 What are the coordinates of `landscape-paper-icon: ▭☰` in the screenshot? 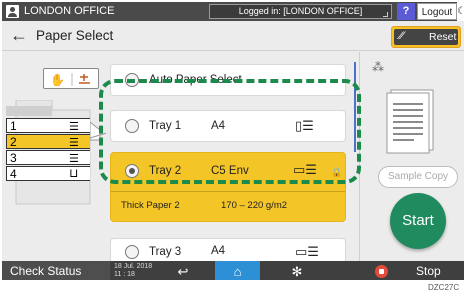 It's located at (307, 251).